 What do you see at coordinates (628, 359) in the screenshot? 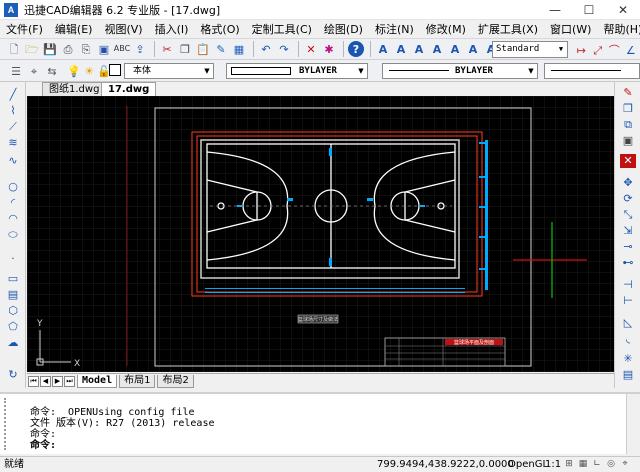
I see `explode-icon: ✳` at bounding box center [628, 359].